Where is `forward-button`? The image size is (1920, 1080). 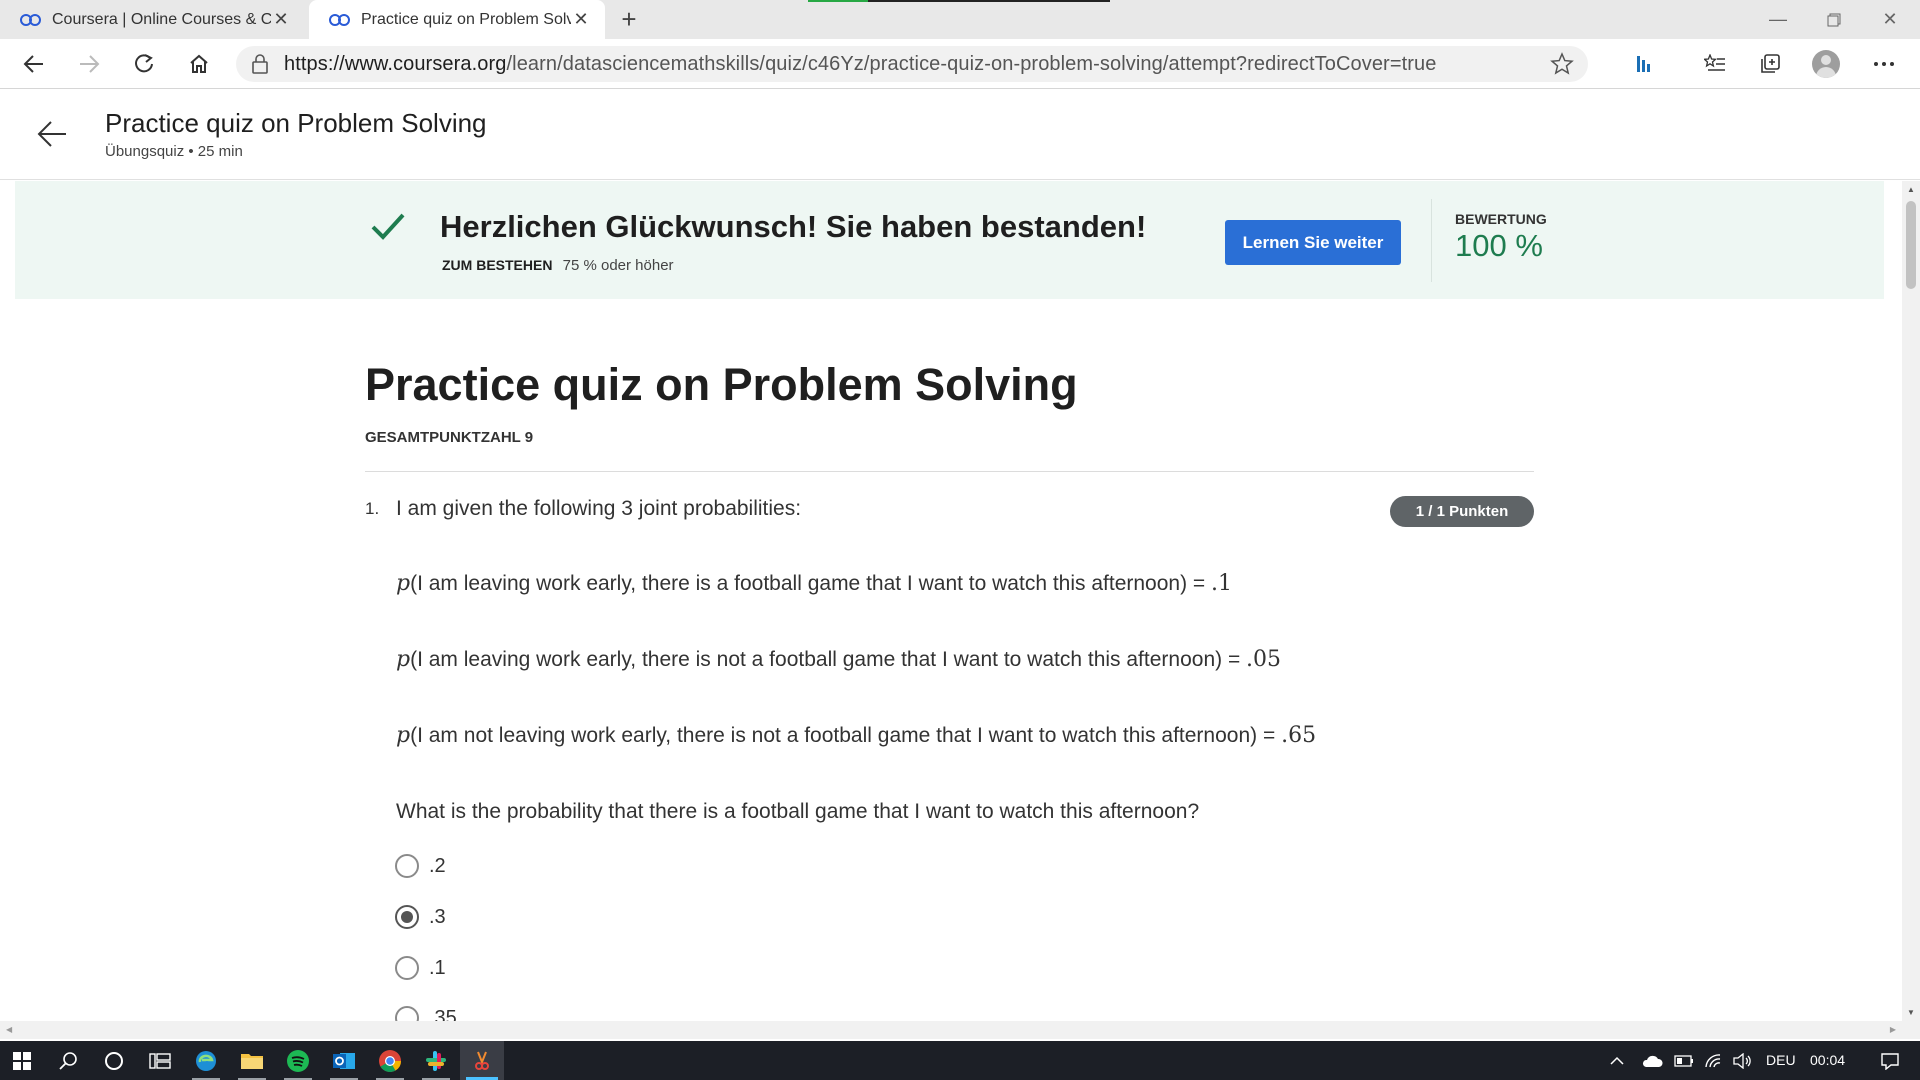 forward-button is located at coordinates (89, 64).